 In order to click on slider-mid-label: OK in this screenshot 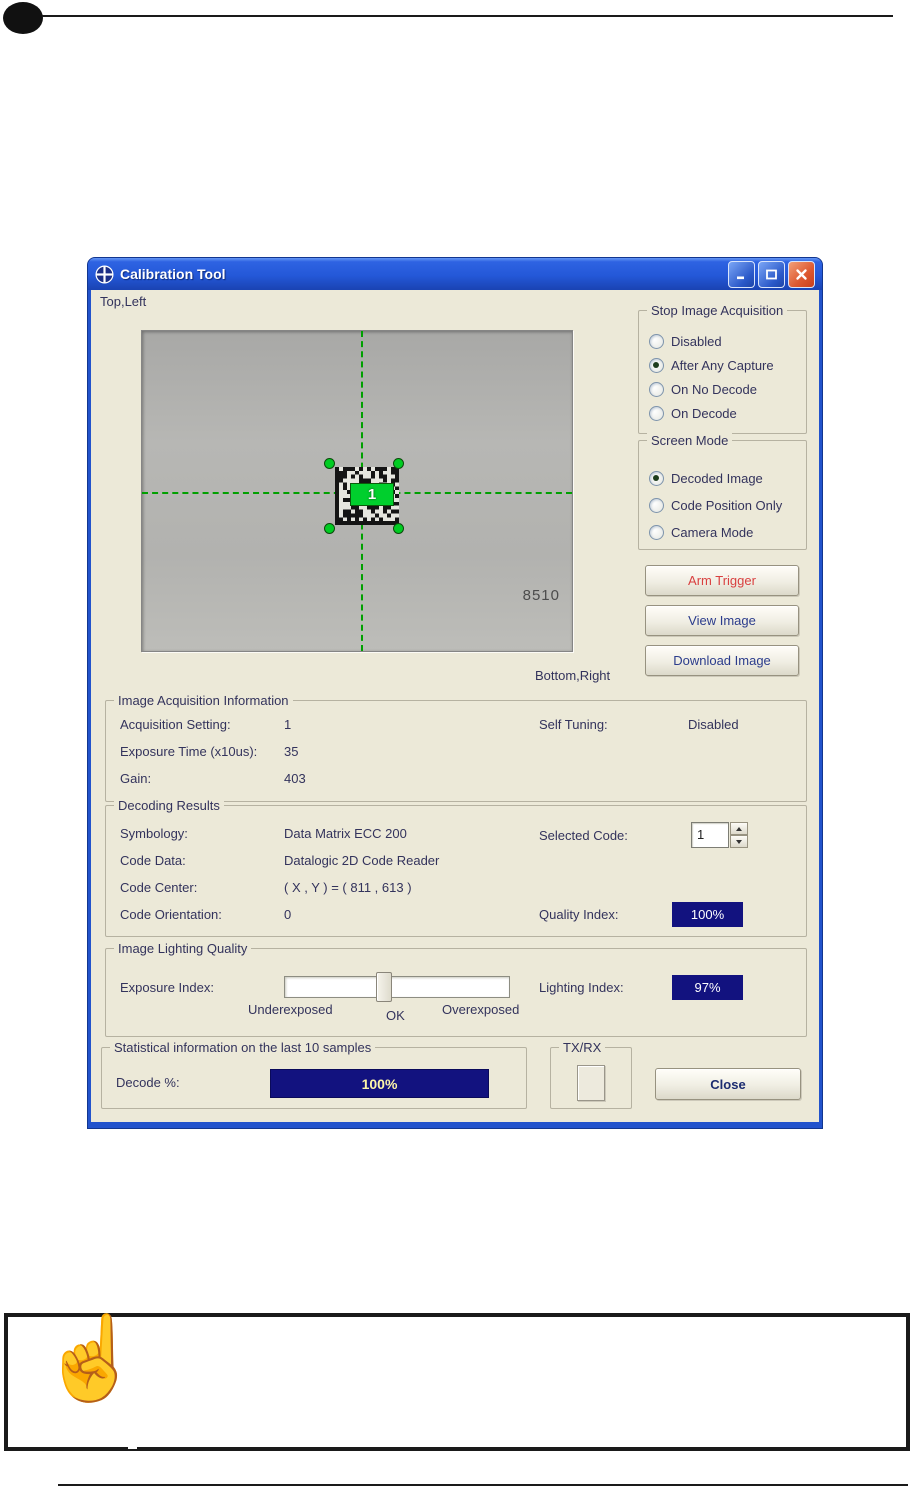, I will do `click(395, 1015)`.